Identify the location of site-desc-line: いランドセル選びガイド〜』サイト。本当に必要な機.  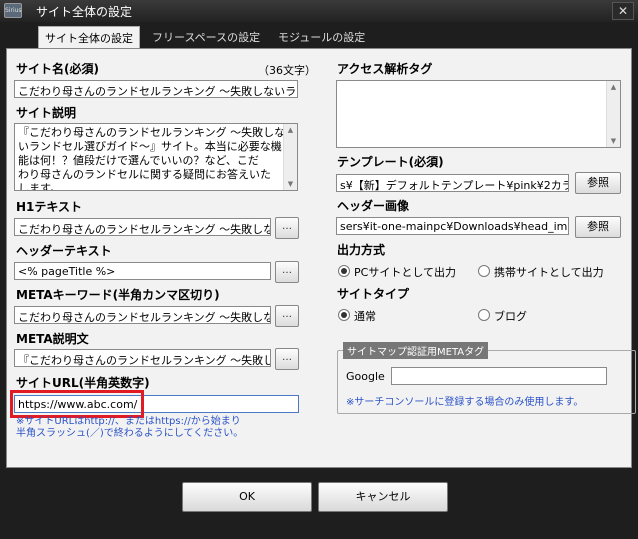
(150, 146).